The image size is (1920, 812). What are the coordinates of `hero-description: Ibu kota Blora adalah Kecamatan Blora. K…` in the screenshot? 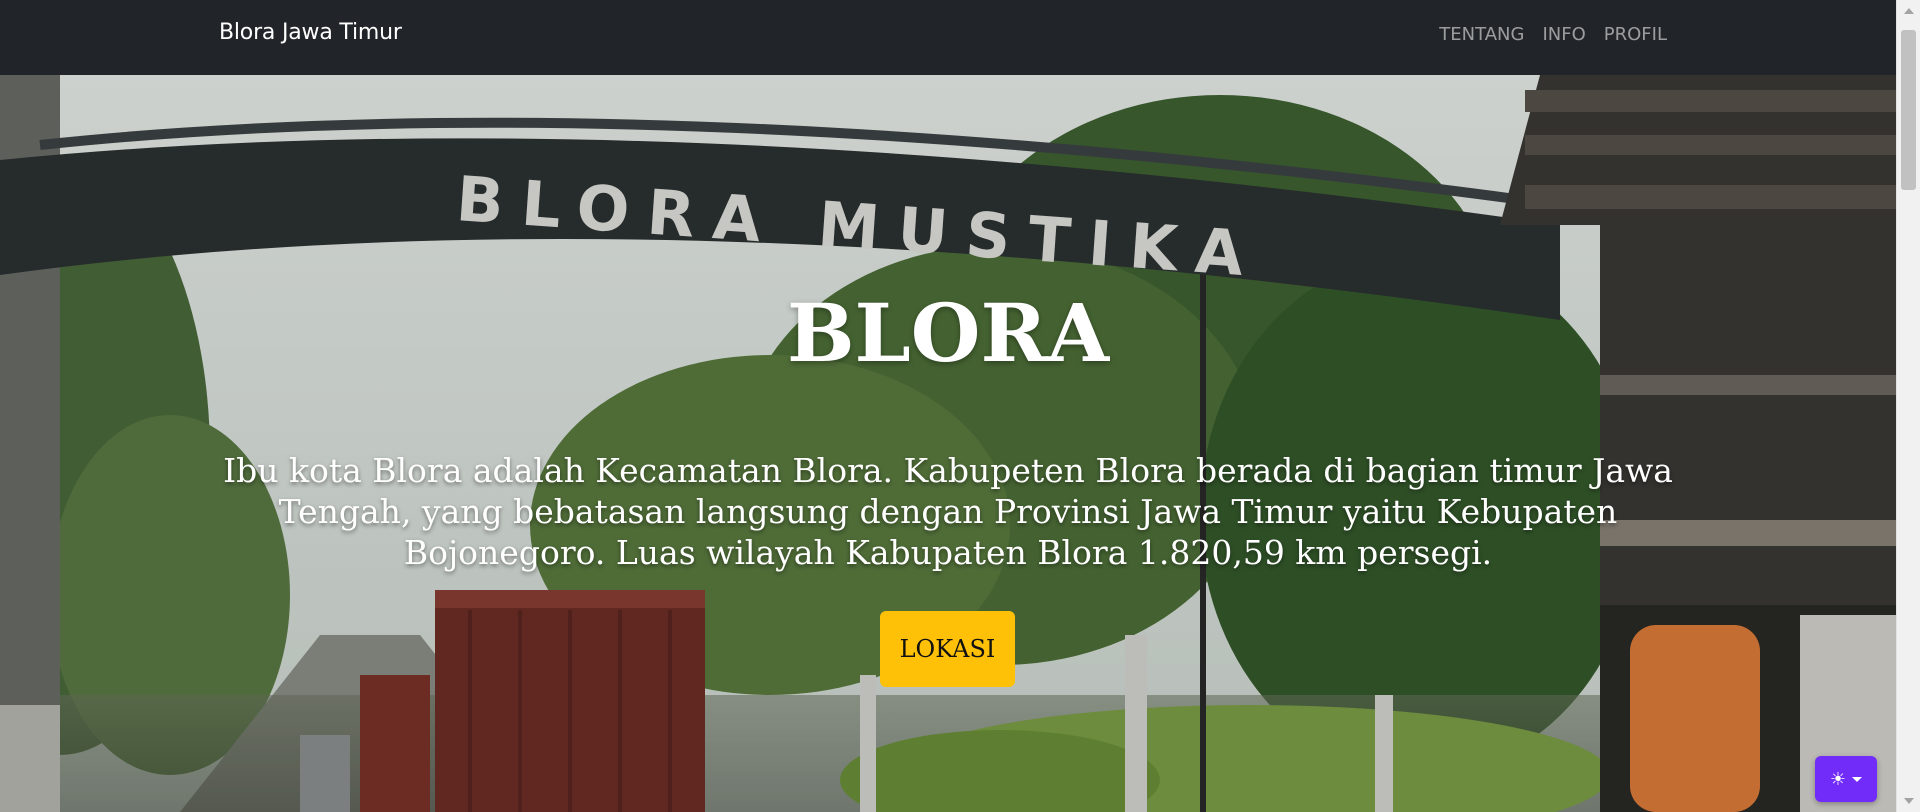 It's located at (948, 511).